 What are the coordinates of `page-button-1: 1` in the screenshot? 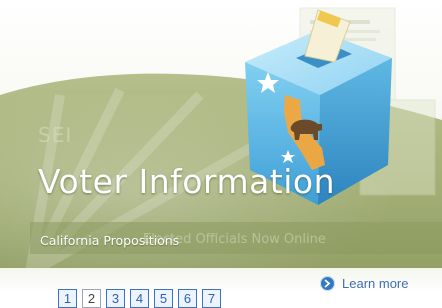 It's located at (67, 298).